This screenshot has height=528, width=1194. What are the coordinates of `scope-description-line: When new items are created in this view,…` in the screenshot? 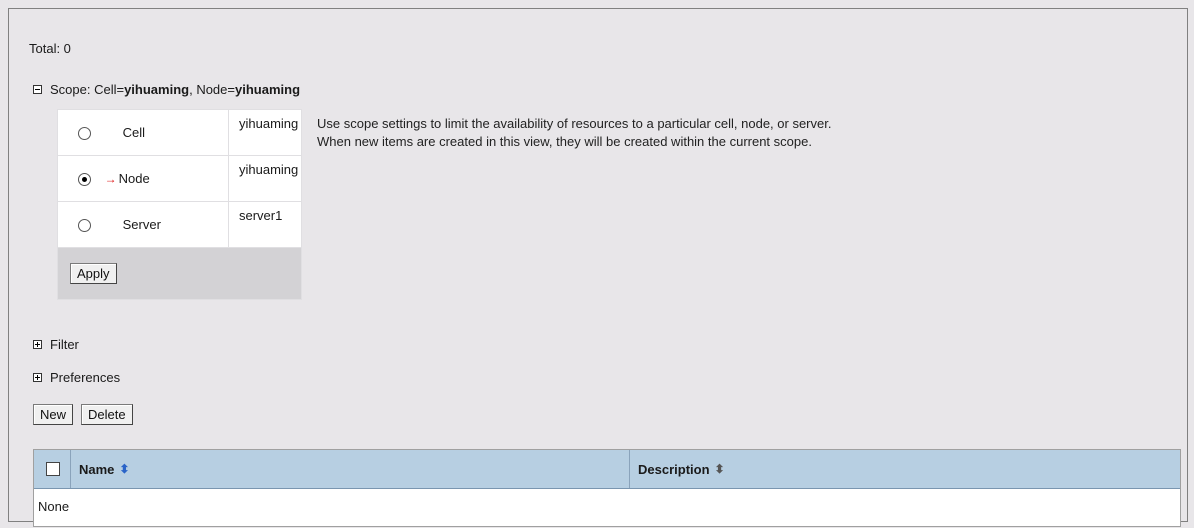 It's located at (564, 141).